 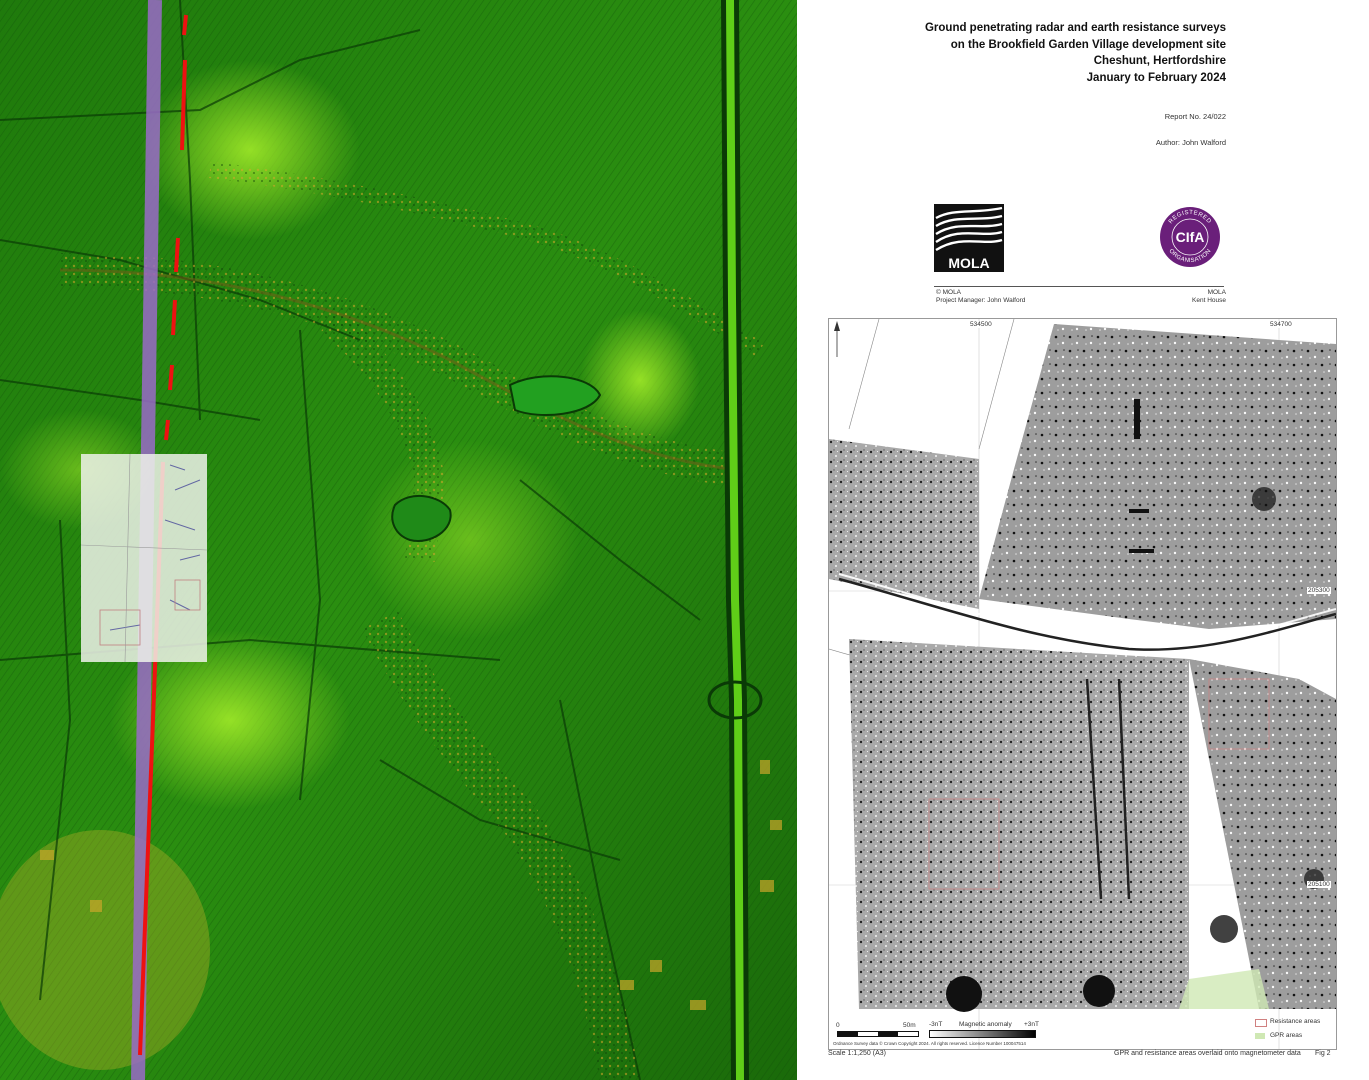 What do you see at coordinates (857, 1053) in the screenshot?
I see `scale-label: Scale 1:1,250 (A3)` at bounding box center [857, 1053].